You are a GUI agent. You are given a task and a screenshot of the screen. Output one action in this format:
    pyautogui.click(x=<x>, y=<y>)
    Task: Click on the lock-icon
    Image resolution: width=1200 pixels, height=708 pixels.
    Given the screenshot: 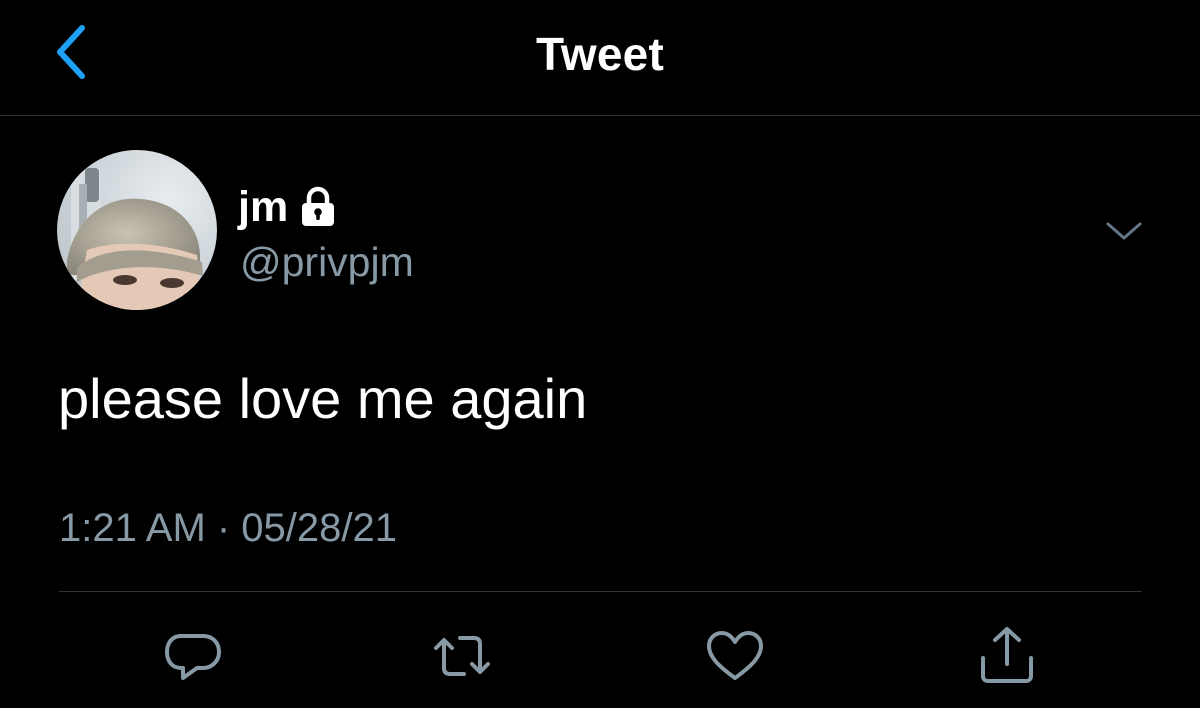 What is the action you would take?
    pyautogui.click(x=318, y=207)
    